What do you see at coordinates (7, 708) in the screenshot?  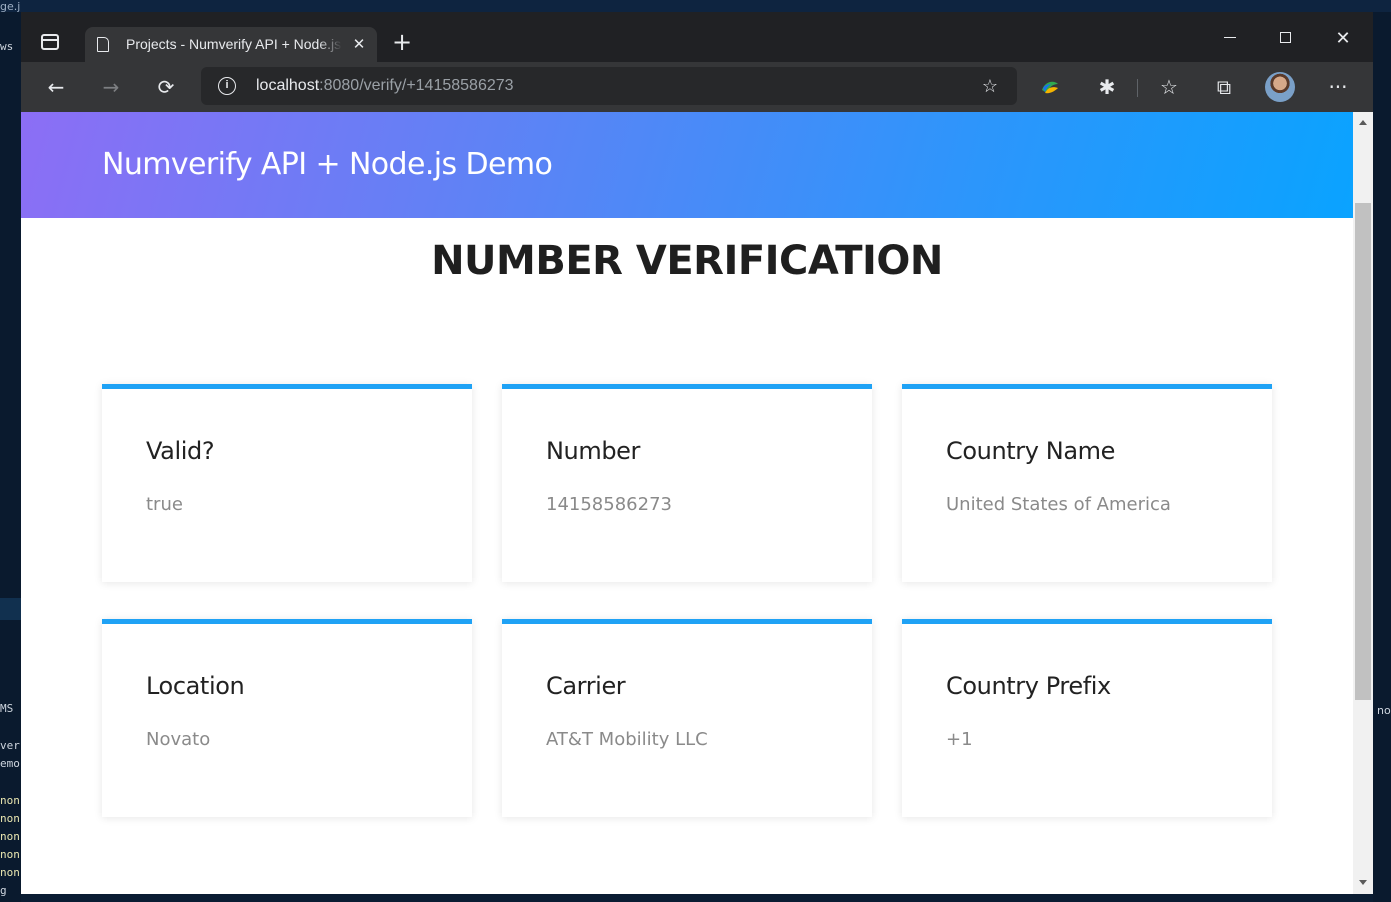 I see `background-text: MS` at bounding box center [7, 708].